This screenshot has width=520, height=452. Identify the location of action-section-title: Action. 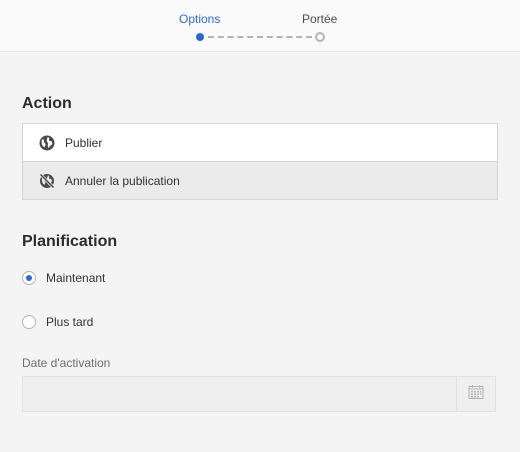
(47, 103).